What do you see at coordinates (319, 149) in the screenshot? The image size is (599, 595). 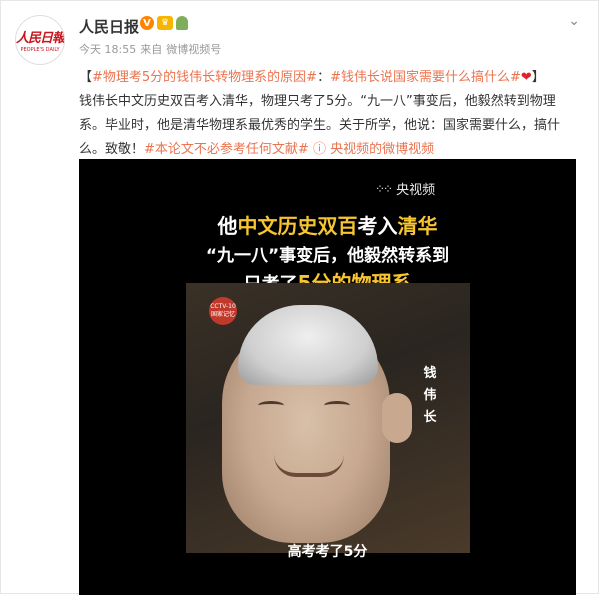 I see `video-link-icon: ⓘ` at bounding box center [319, 149].